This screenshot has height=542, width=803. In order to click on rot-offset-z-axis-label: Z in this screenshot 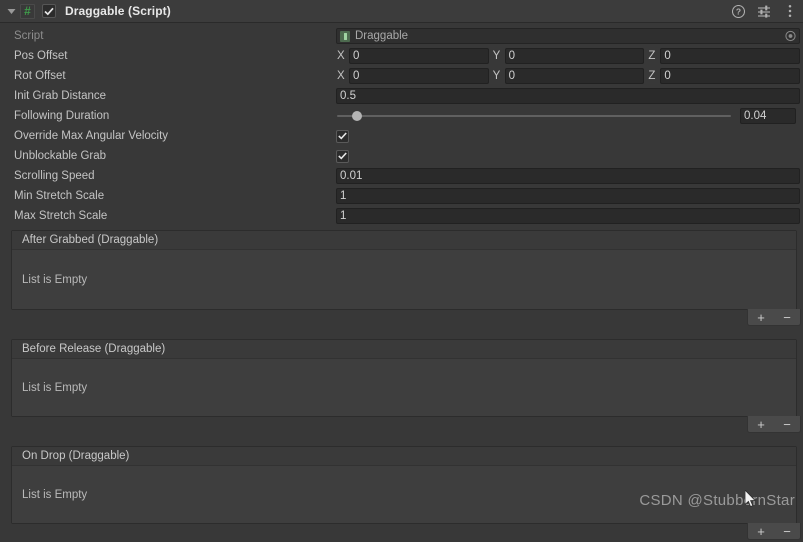, I will do `click(652, 76)`.